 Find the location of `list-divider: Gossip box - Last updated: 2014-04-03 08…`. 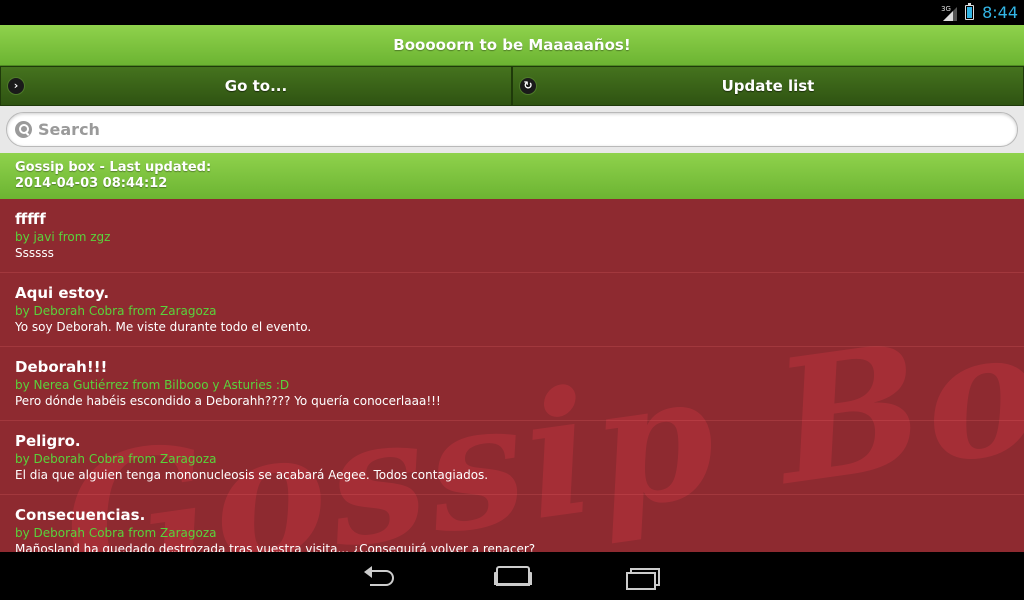

list-divider: Gossip box - Last updated: 2014-04-03 08… is located at coordinates (512, 176).